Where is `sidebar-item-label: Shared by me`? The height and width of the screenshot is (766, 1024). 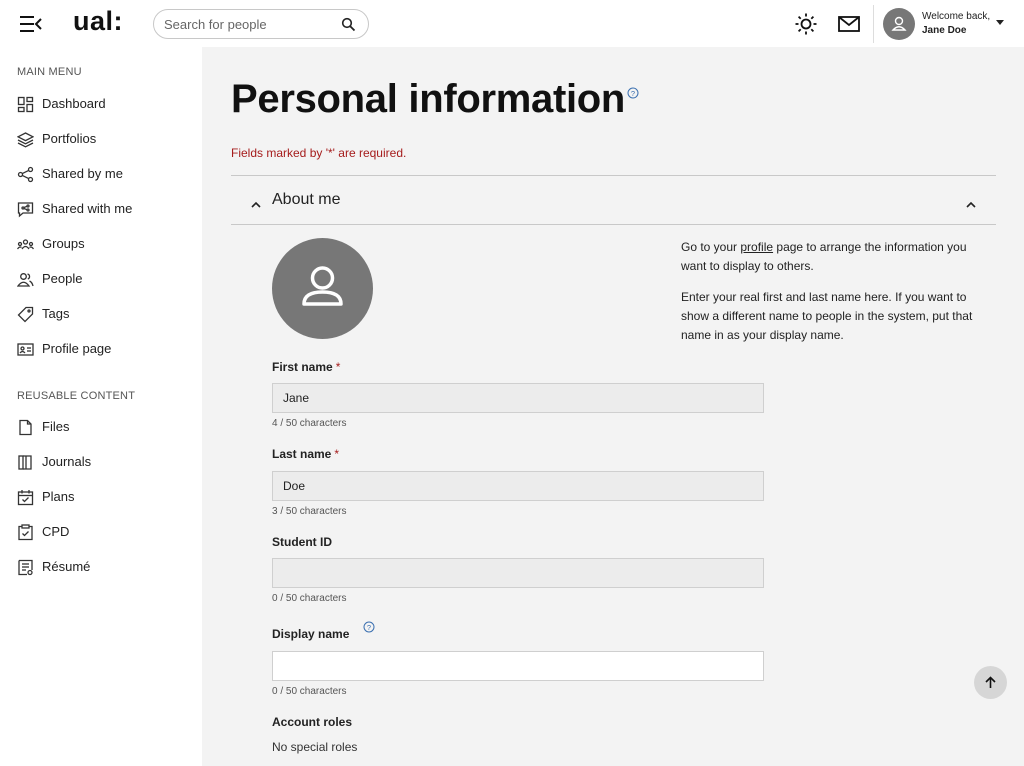
sidebar-item-label: Shared by me is located at coordinates (82, 173).